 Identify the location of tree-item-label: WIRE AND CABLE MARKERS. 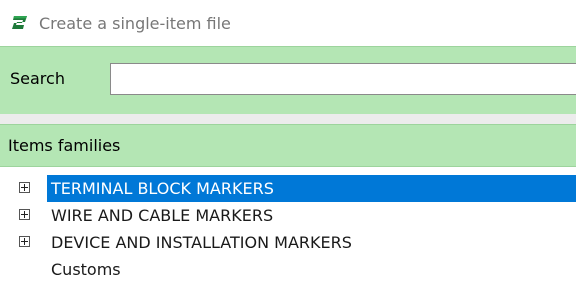
(160, 215).